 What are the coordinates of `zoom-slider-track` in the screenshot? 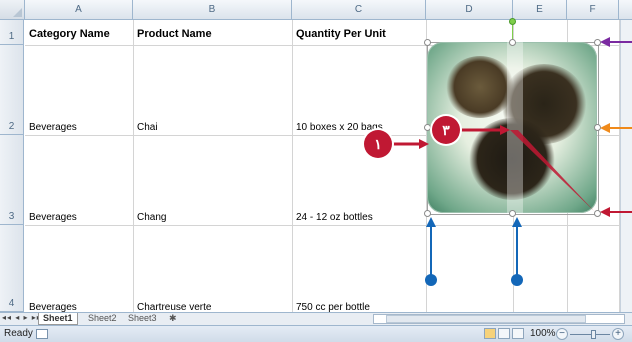 It's located at (590, 334).